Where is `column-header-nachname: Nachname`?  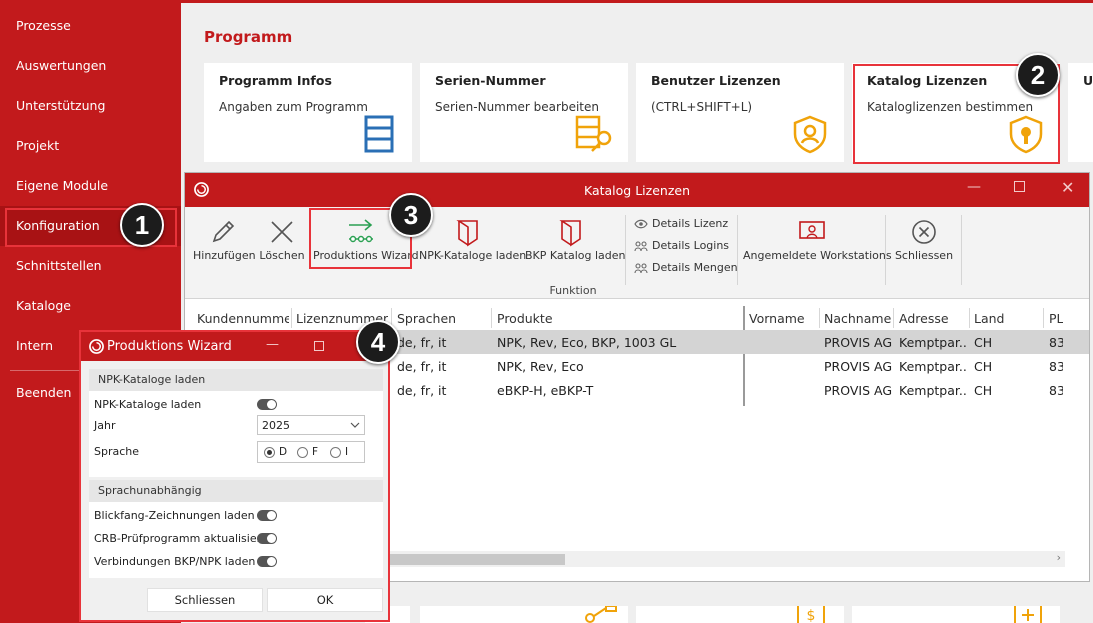 column-header-nachname: Nachname is located at coordinates (859, 318).